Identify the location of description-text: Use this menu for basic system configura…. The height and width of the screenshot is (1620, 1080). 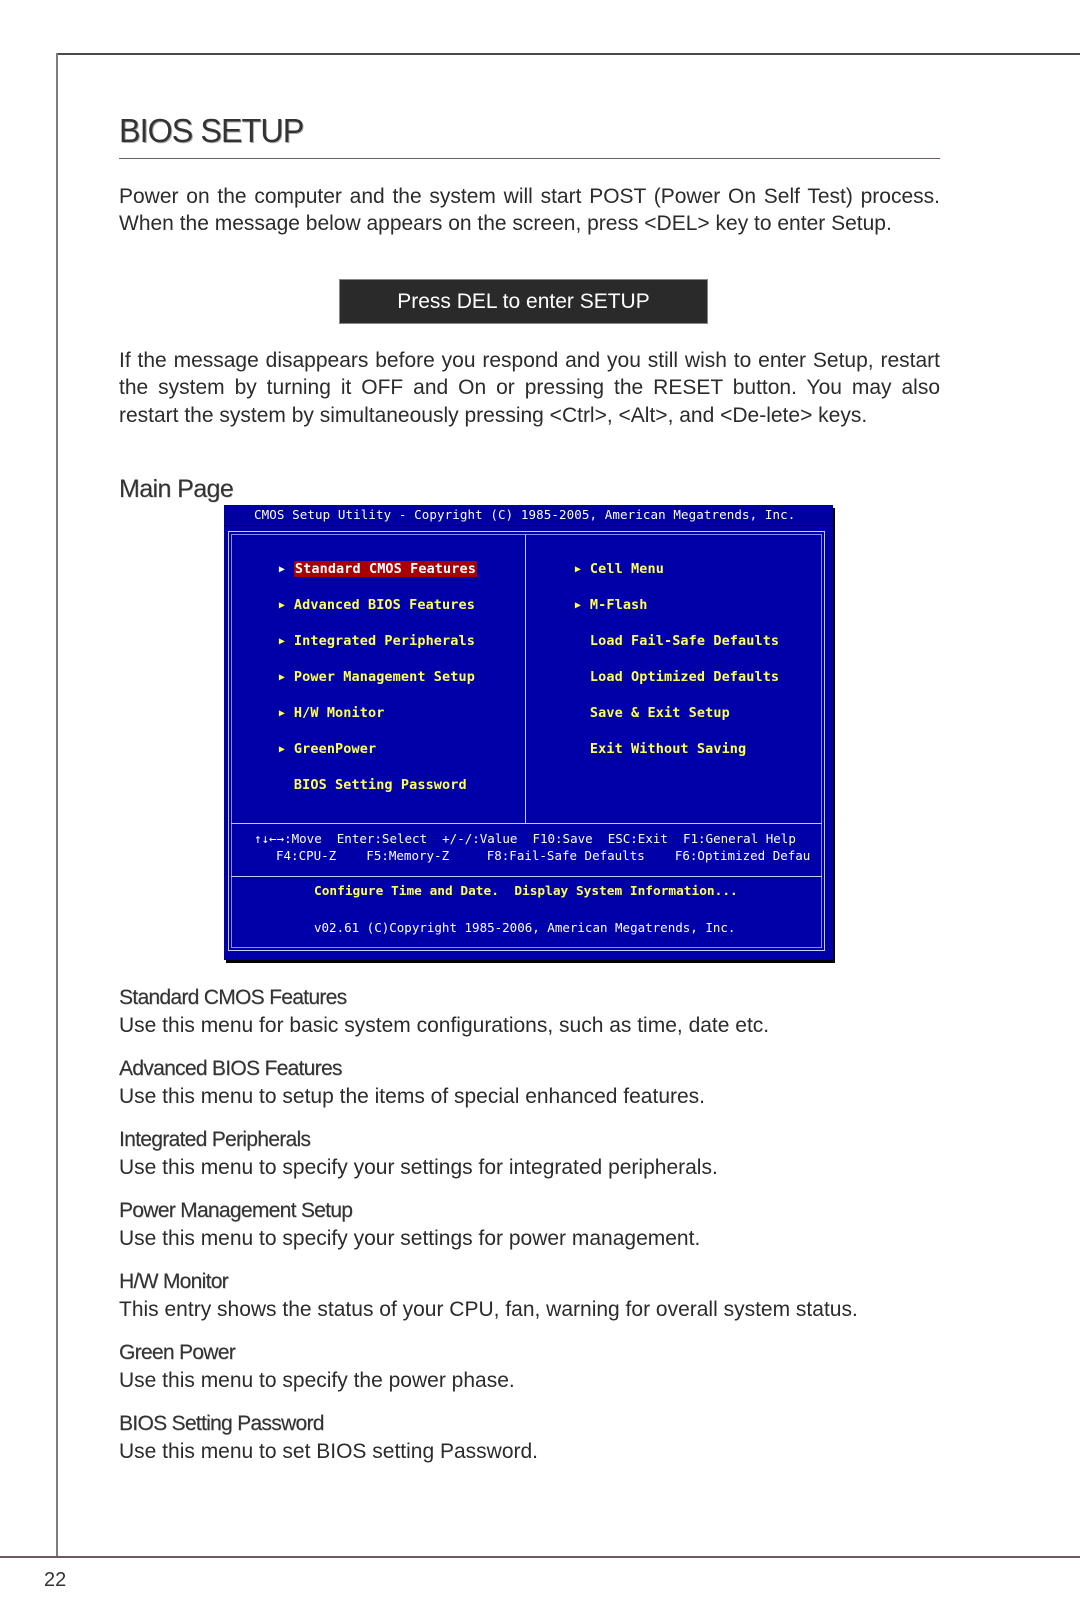
(444, 1025).